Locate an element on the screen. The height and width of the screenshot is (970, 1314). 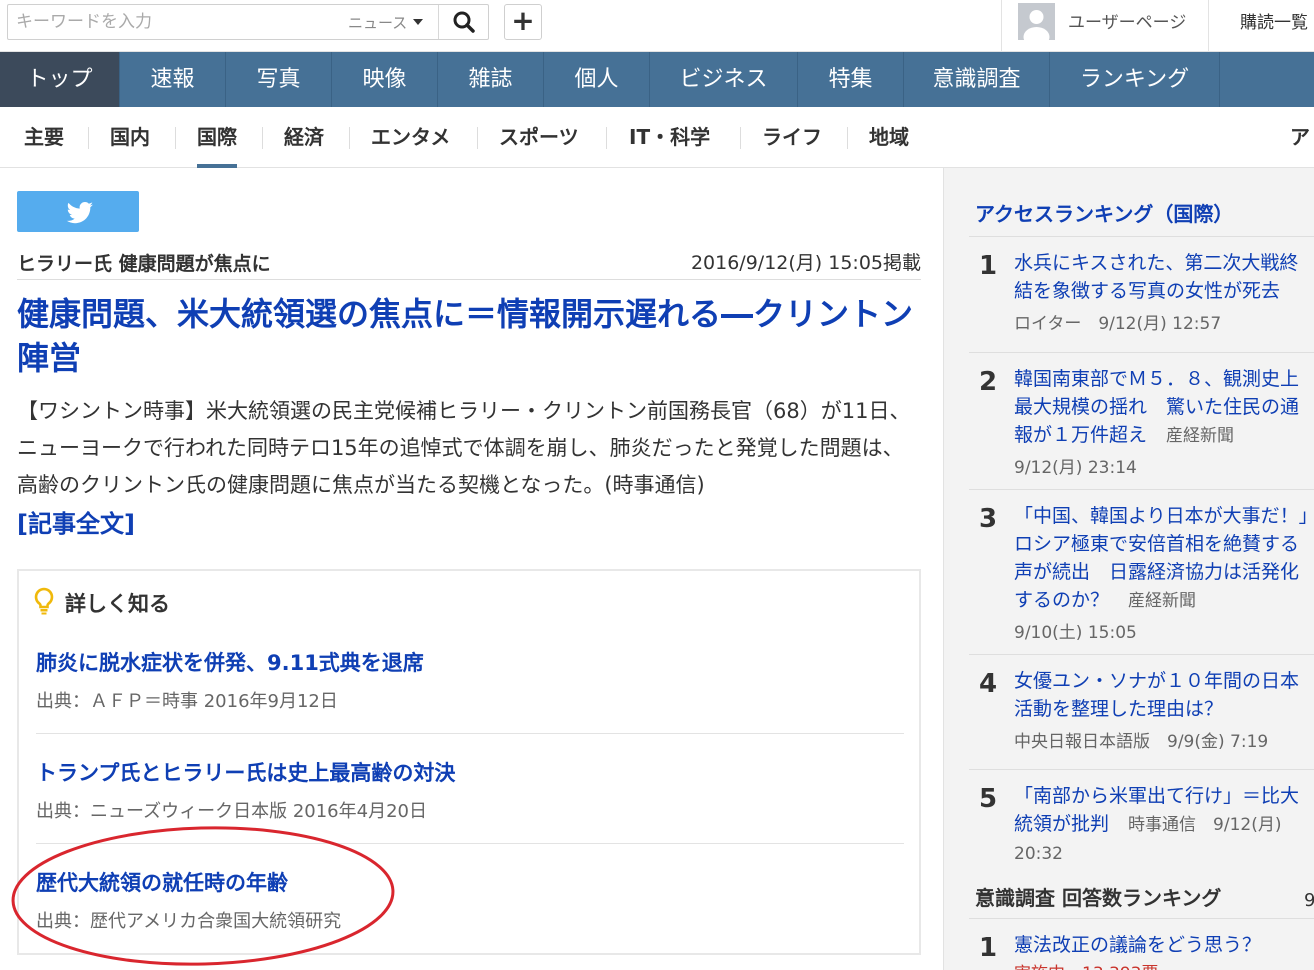
survey-link: 憲法改正の議論をどう思う？ is located at coordinates (1164, 945).